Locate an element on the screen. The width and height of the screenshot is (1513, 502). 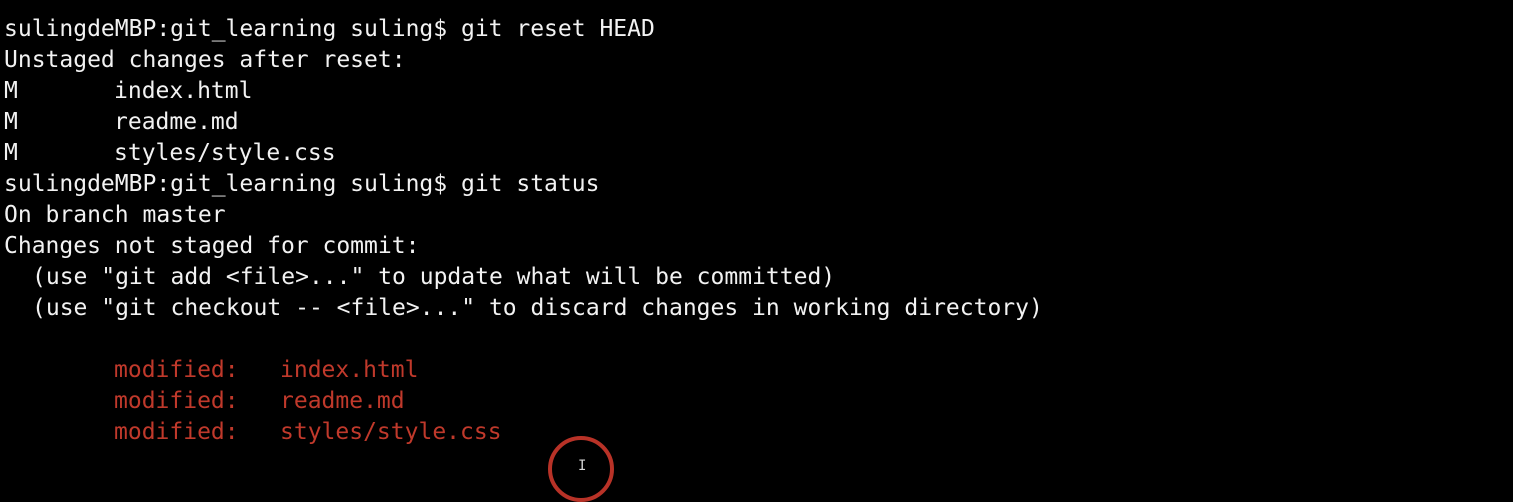
file-name: index.html is located at coordinates (183, 91).